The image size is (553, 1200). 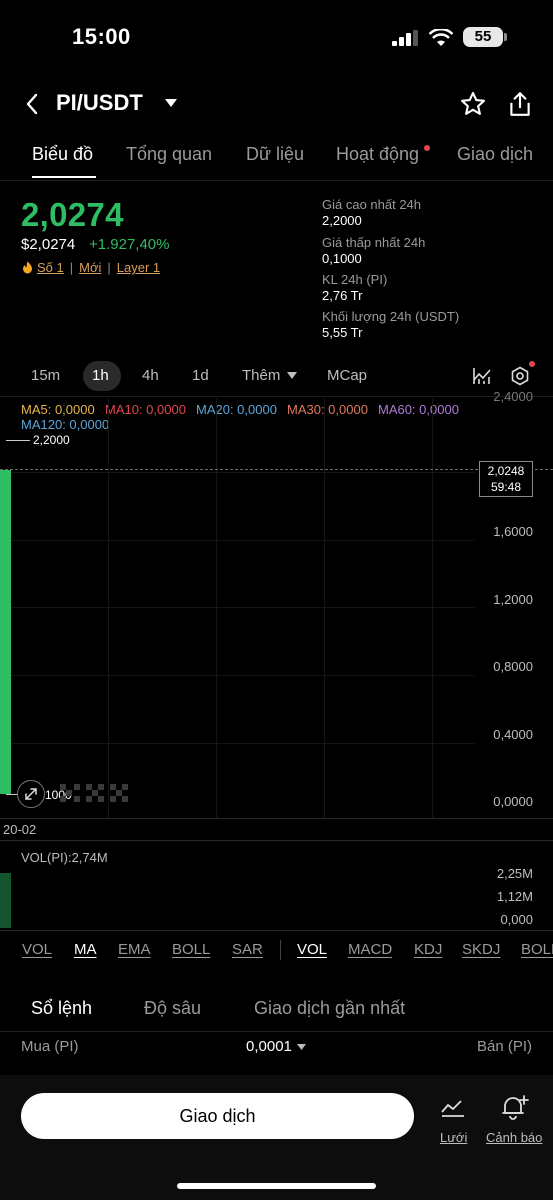 I want to click on fire-icon, so click(x=27, y=267).